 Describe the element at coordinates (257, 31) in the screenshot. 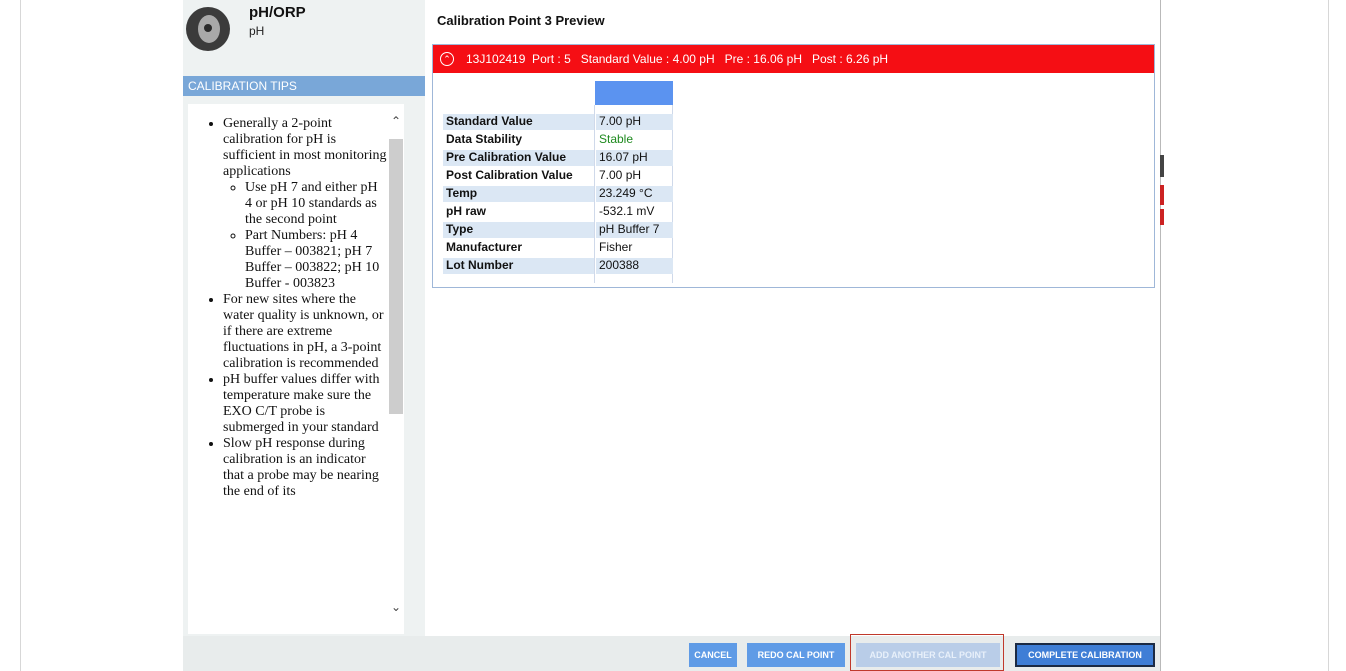

I see `sensor-subtitle: pH` at that location.